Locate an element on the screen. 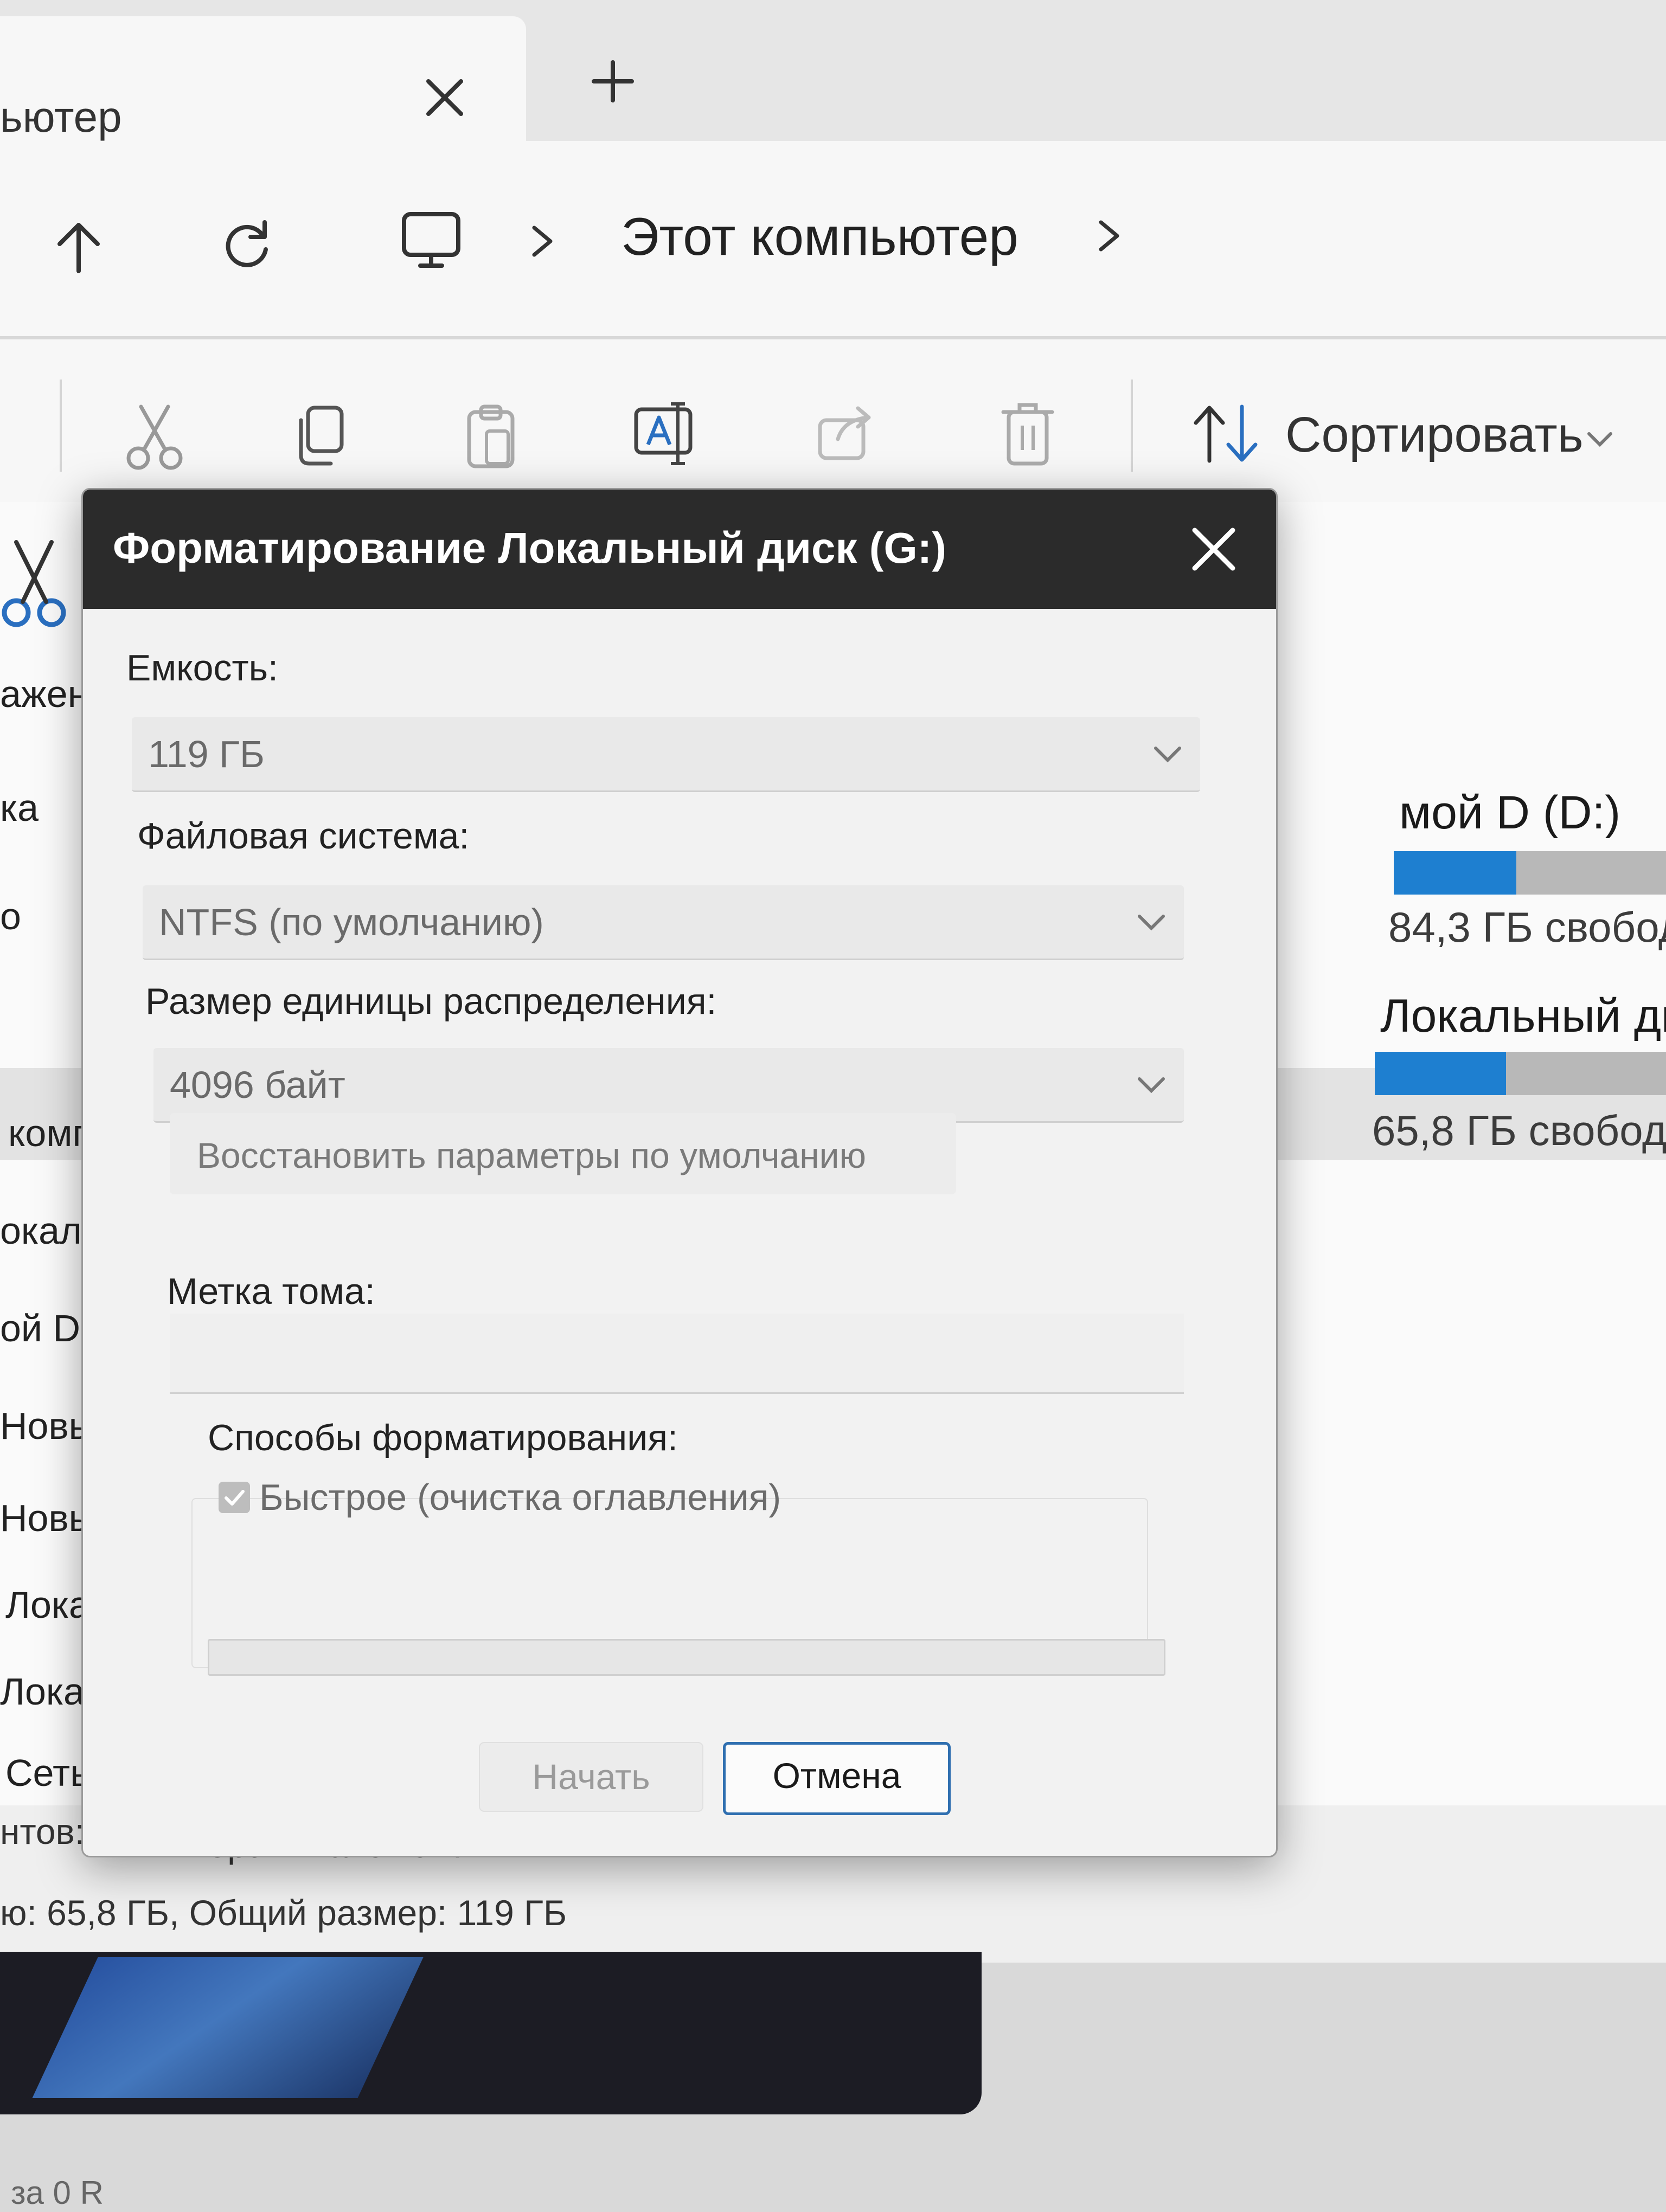 The height and width of the screenshot is (2212, 1666). breadcrumb-this-pc: Этот компьютер is located at coordinates (820, 236).